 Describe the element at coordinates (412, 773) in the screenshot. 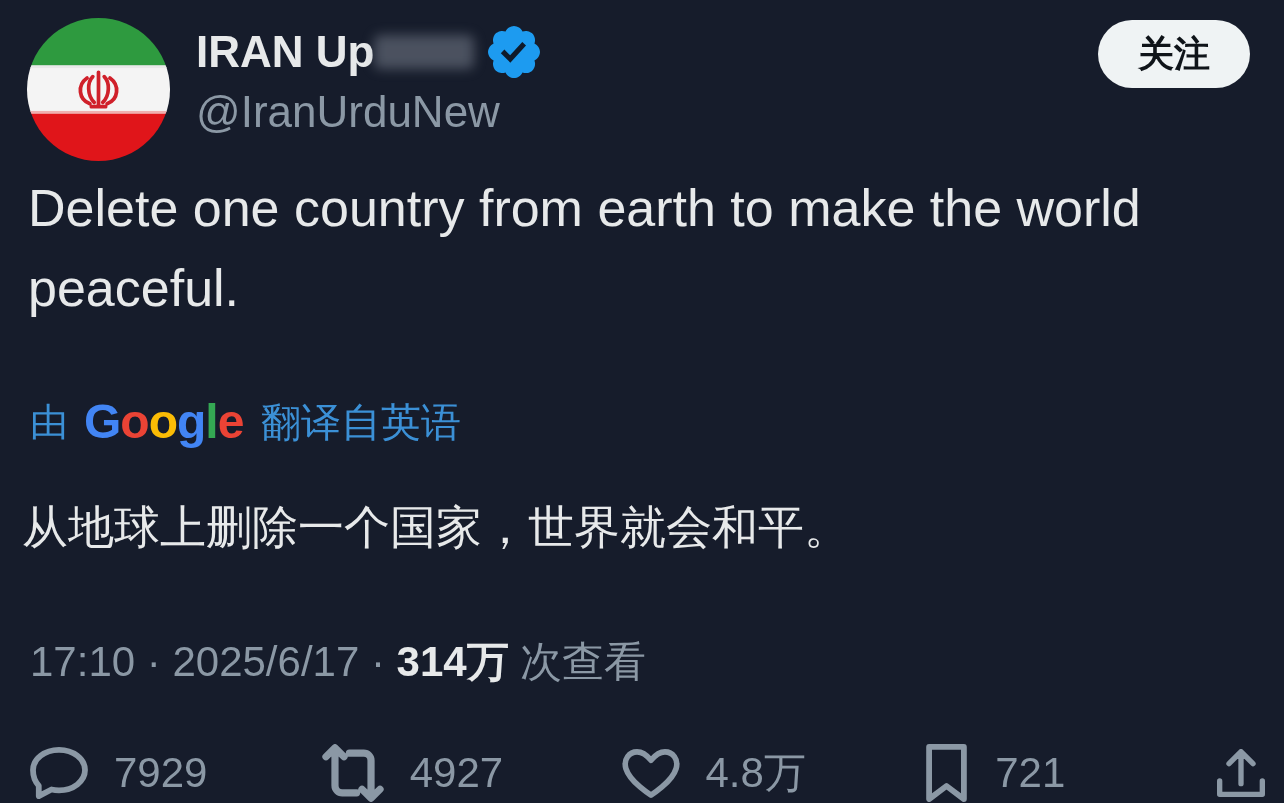

I see `repost-button: 4927` at that location.